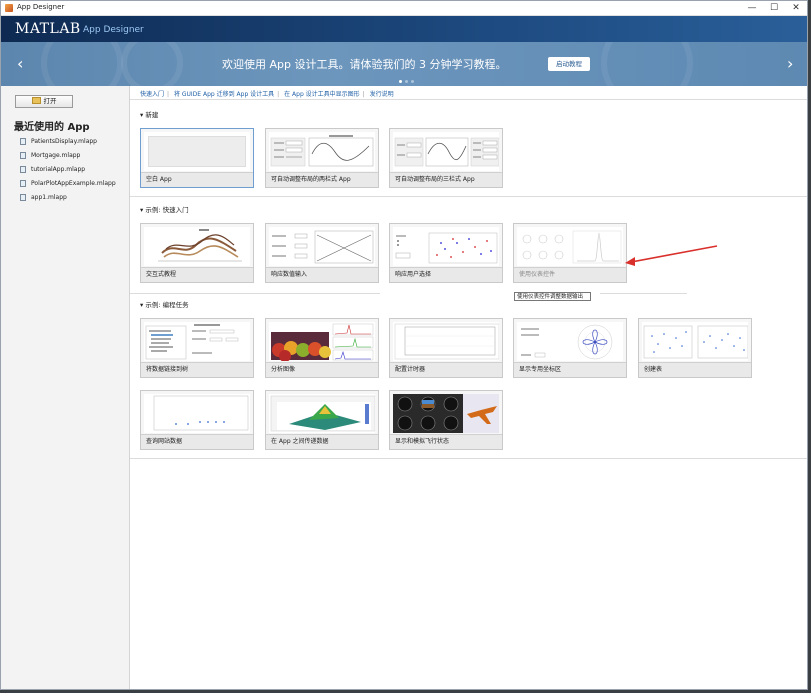 Image resolution: width=811 pixels, height=693 pixels. I want to click on recent-app-item: tutorialApp.mlapp, so click(68, 169).